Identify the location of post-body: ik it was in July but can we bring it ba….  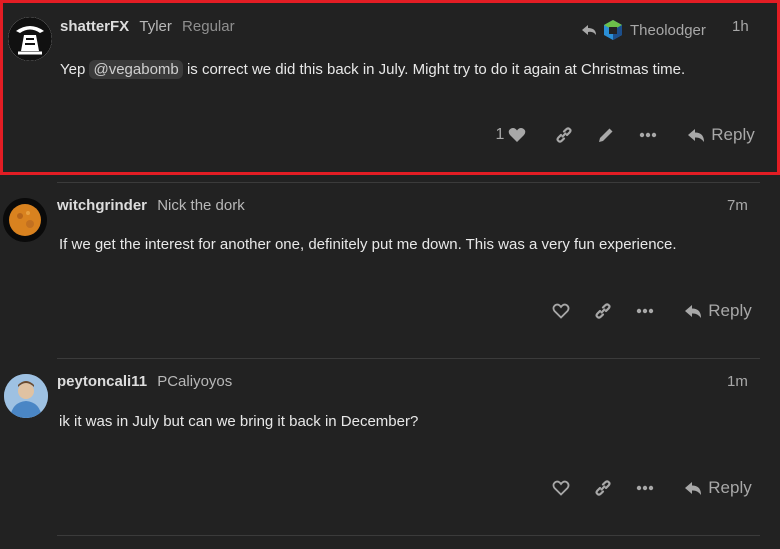
(239, 421).